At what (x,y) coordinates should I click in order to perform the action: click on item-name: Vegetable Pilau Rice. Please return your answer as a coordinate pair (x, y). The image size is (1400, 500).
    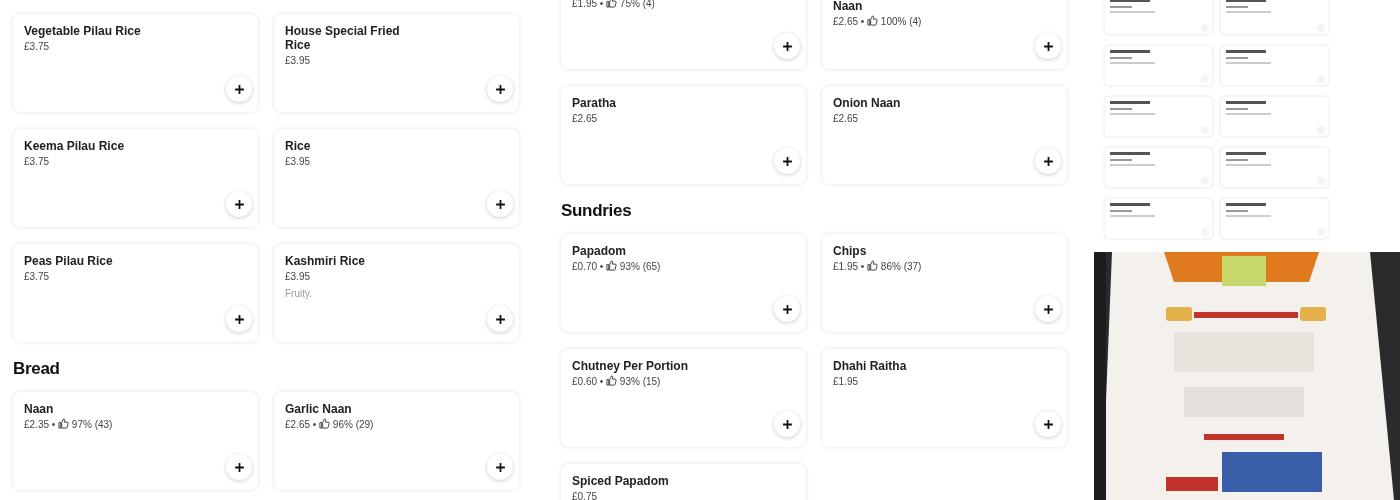
    Looking at the image, I should click on (83, 31).